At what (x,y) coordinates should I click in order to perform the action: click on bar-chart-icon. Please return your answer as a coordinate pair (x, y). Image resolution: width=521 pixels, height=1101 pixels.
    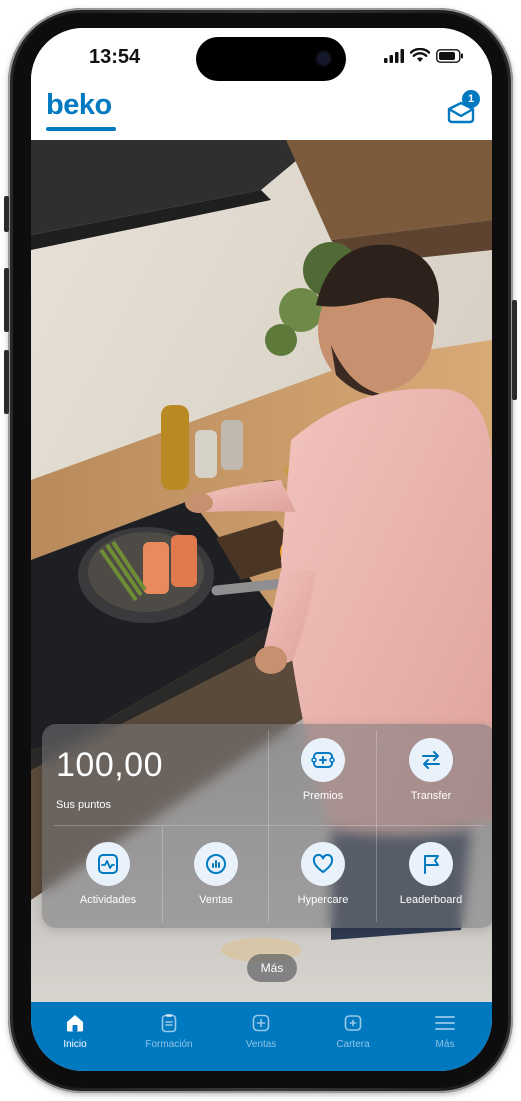
    Looking at the image, I should click on (216, 864).